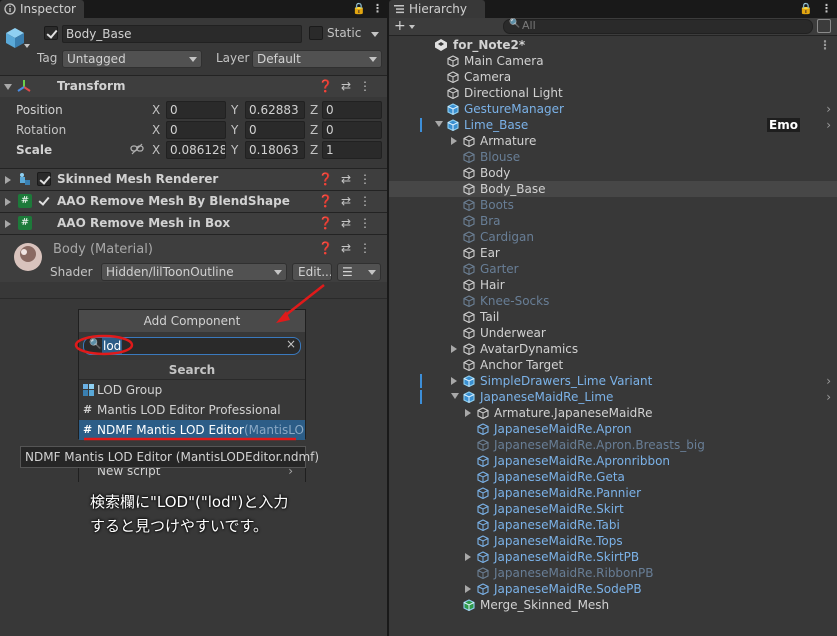  What do you see at coordinates (196, 110) in the screenshot?
I see `position-x-field: 0` at bounding box center [196, 110].